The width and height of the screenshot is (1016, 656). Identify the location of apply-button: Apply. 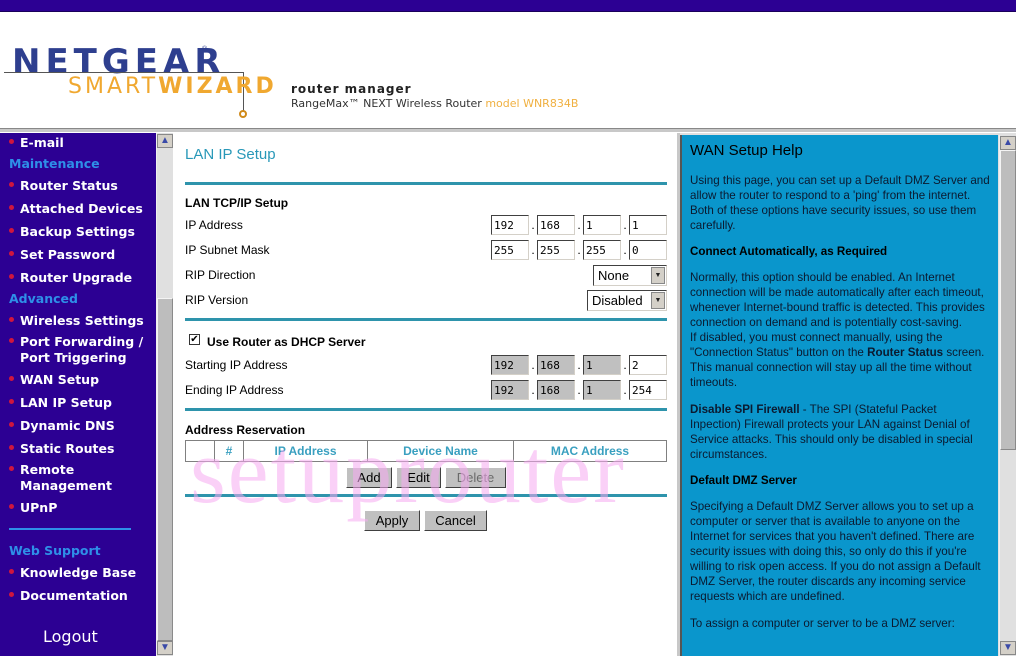
(392, 520).